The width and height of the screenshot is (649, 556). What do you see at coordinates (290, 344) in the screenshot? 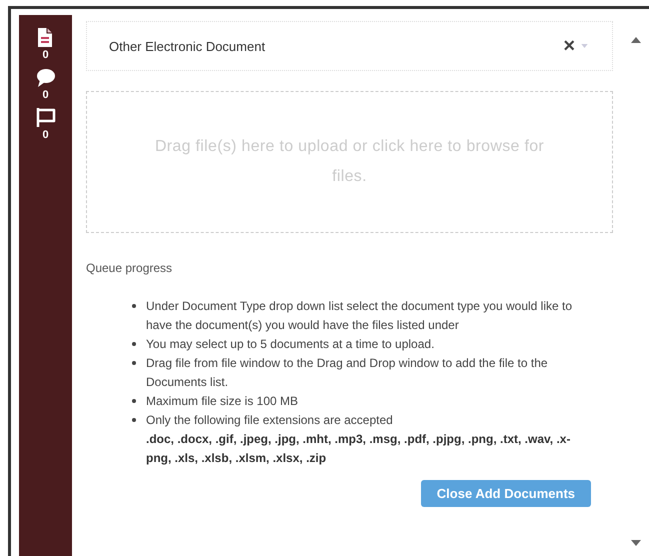
I see `instruction-text: You may select up to 5 documents at a time to upload.` at bounding box center [290, 344].